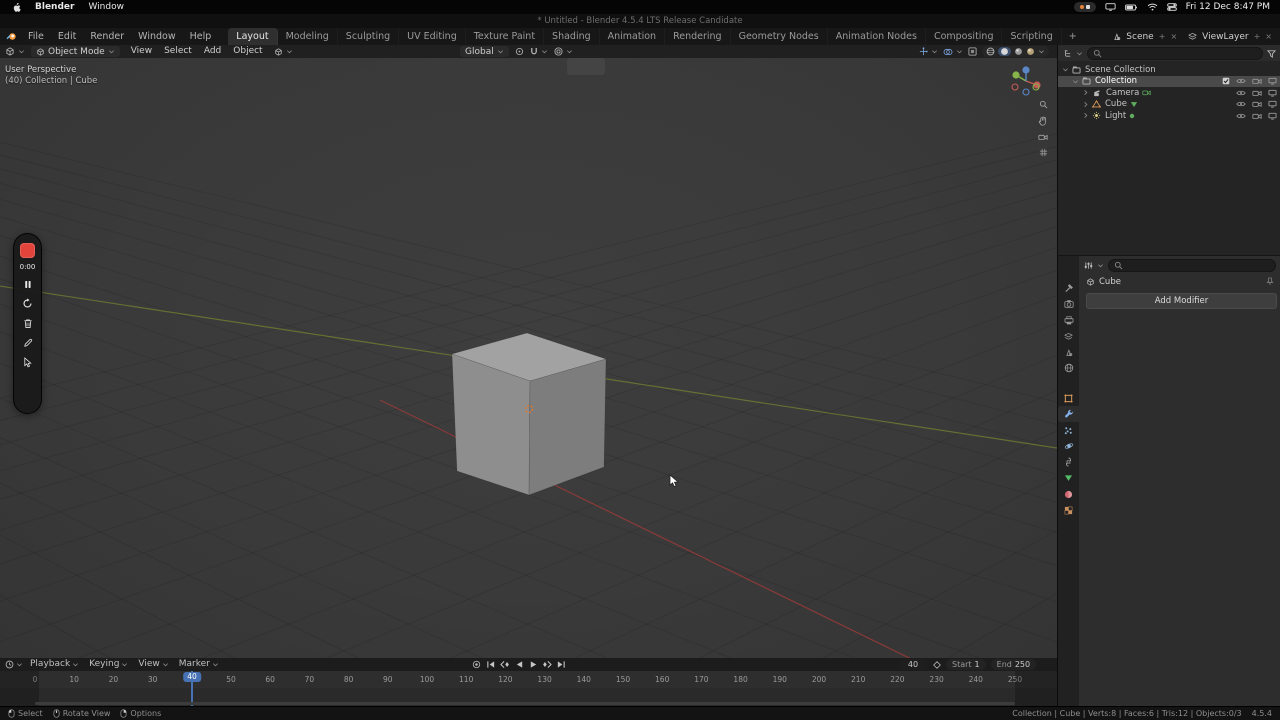 This screenshot has width=1280, height=720. Describe the element at coordinates (201, 36) in the screenshot. I see `menu-help: Help` at that location.